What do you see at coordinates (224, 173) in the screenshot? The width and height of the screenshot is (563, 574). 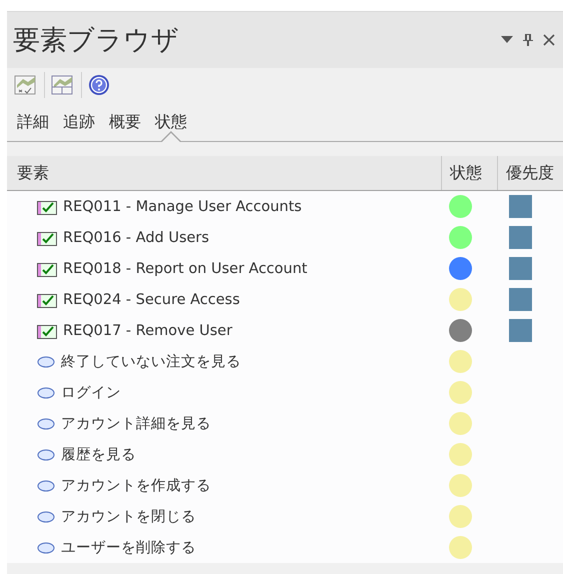 I see `column-header: 要素` at bounding box center [224, 173].